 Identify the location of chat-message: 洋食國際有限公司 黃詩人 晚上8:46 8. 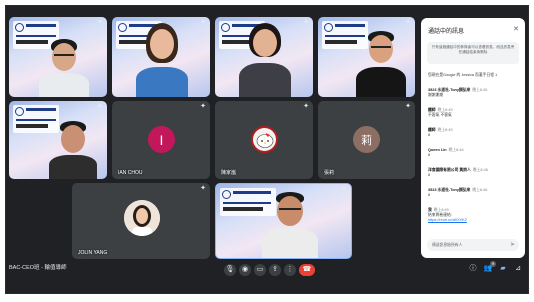
(474, 173).